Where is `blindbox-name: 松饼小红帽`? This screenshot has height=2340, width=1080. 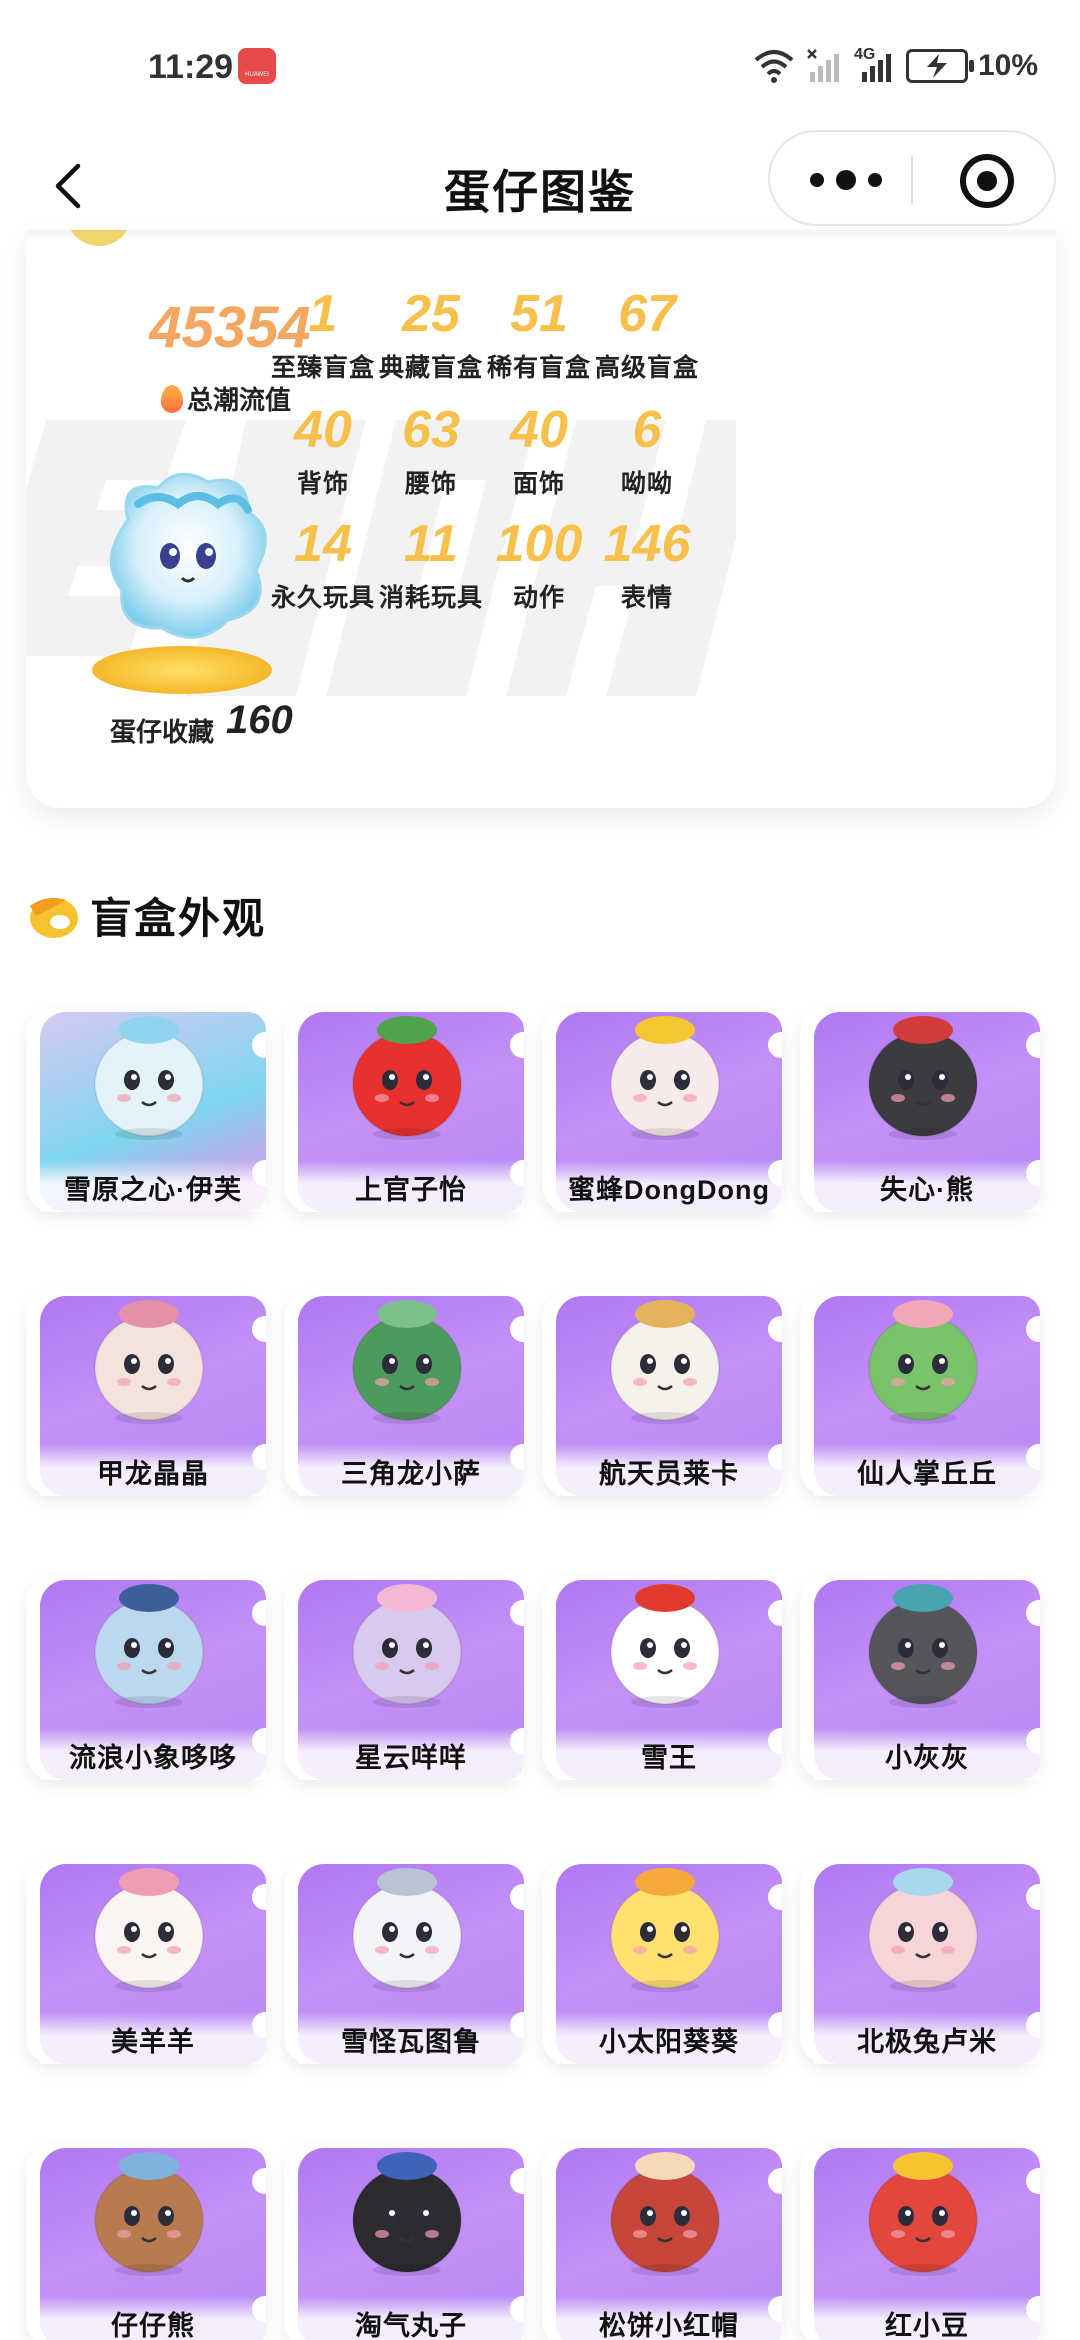 blindbox-name: 松饼小红帽 is located at coordinates (669, 2325).